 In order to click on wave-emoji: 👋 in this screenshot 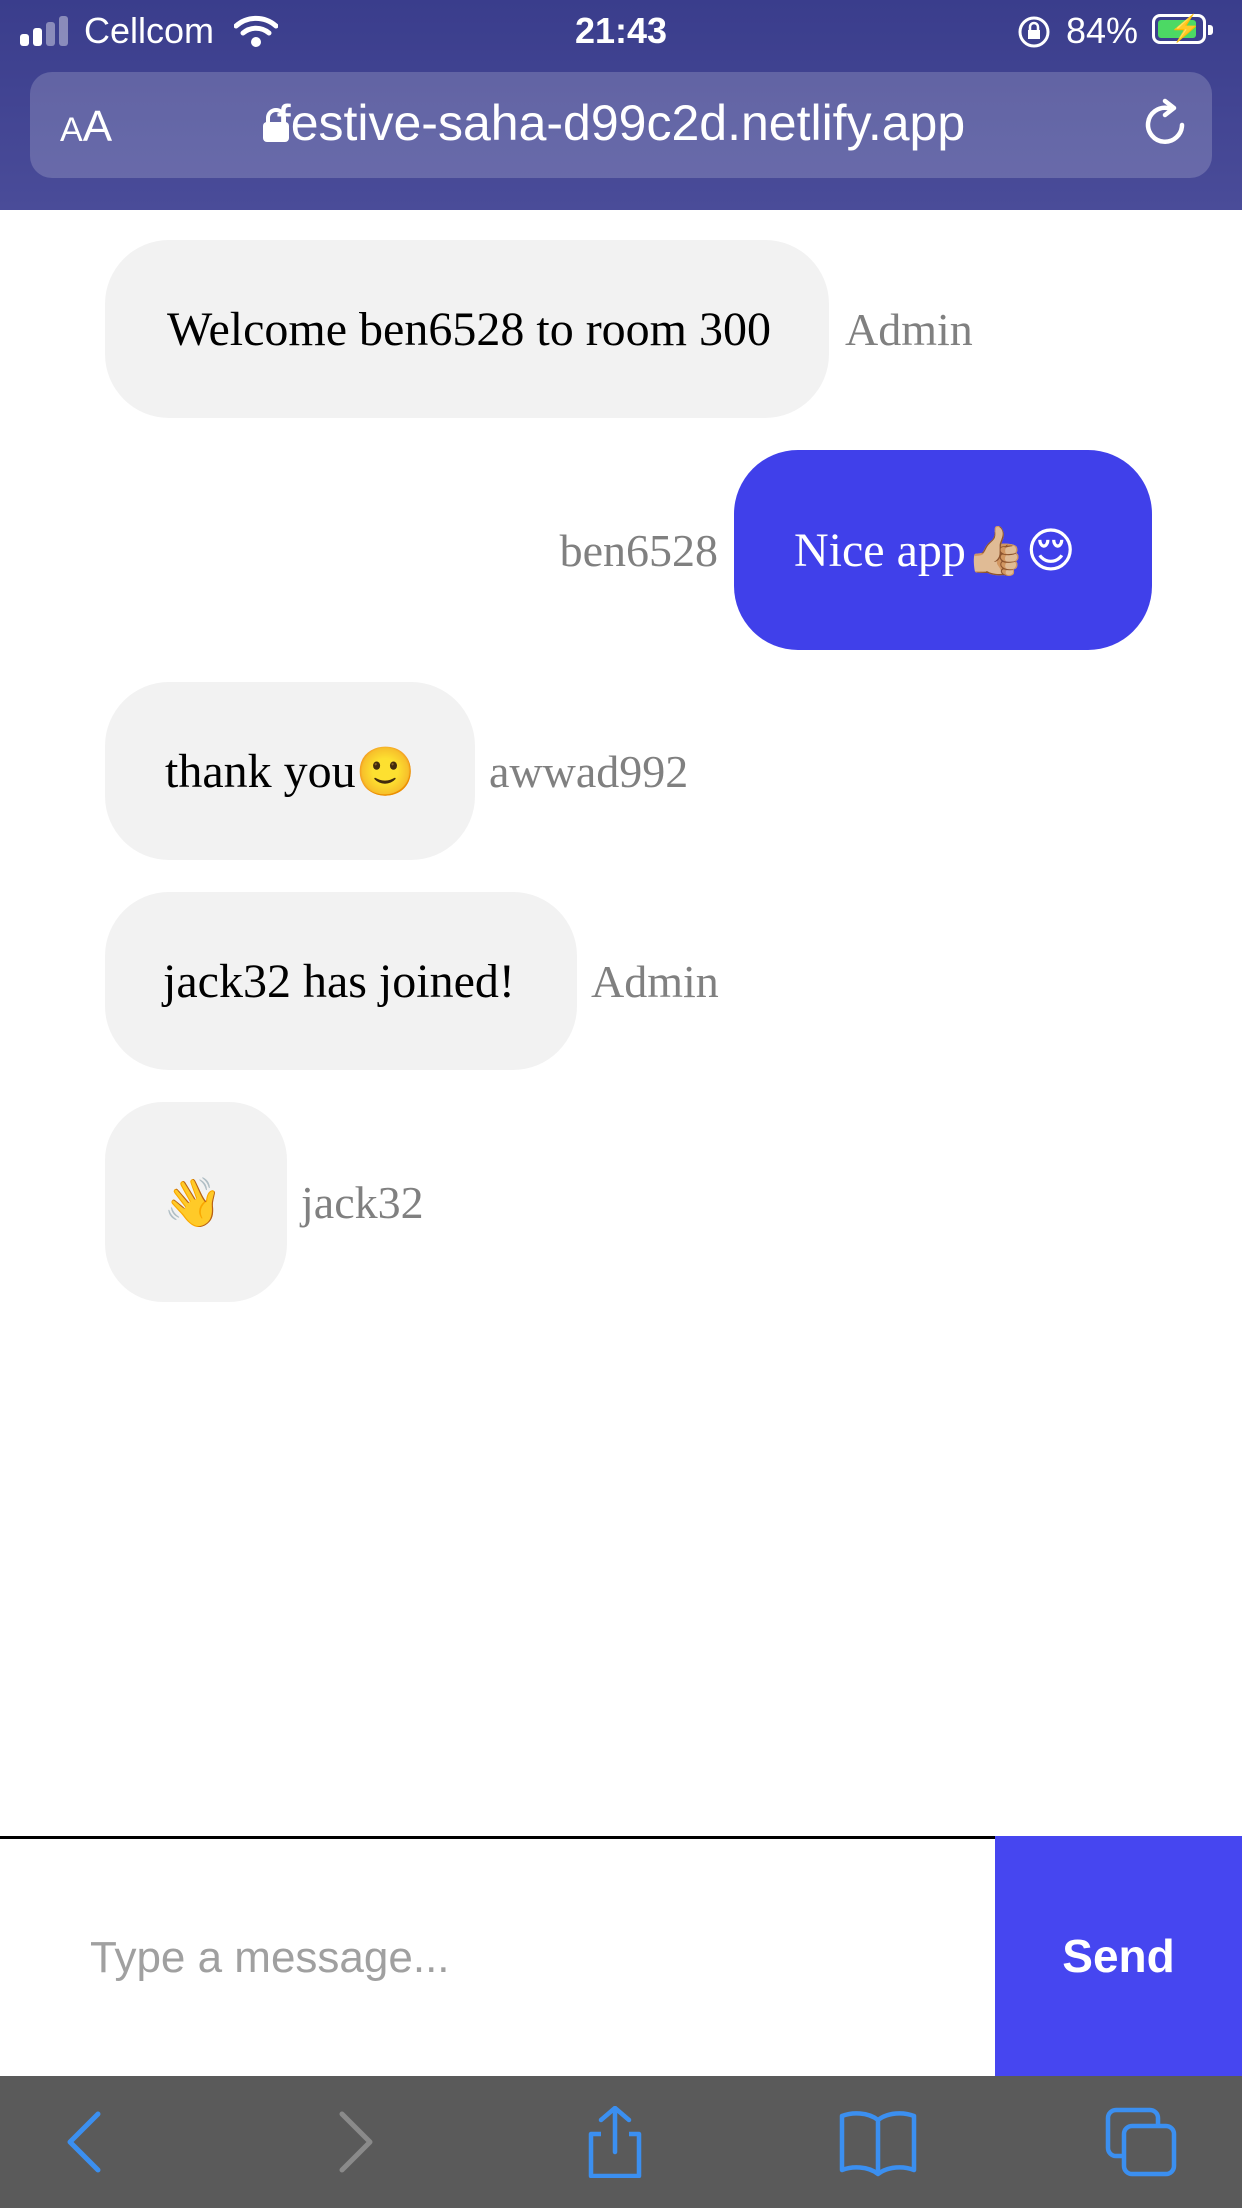, I will do `click(193, 1202)`.